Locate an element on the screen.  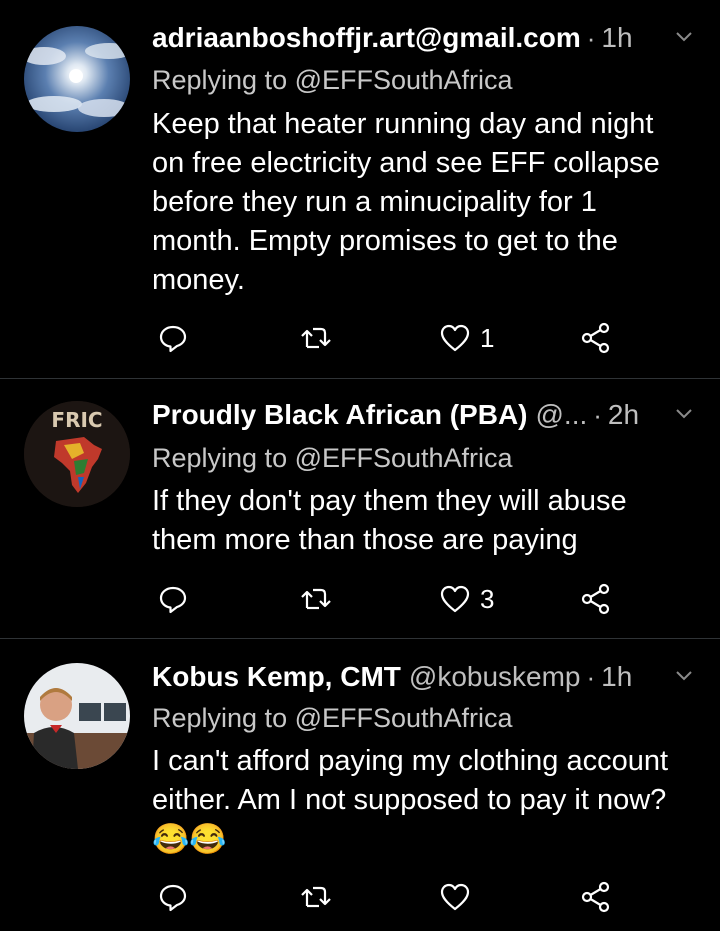
author-handle: @kobuskemp is located at coordinates (495, 677).